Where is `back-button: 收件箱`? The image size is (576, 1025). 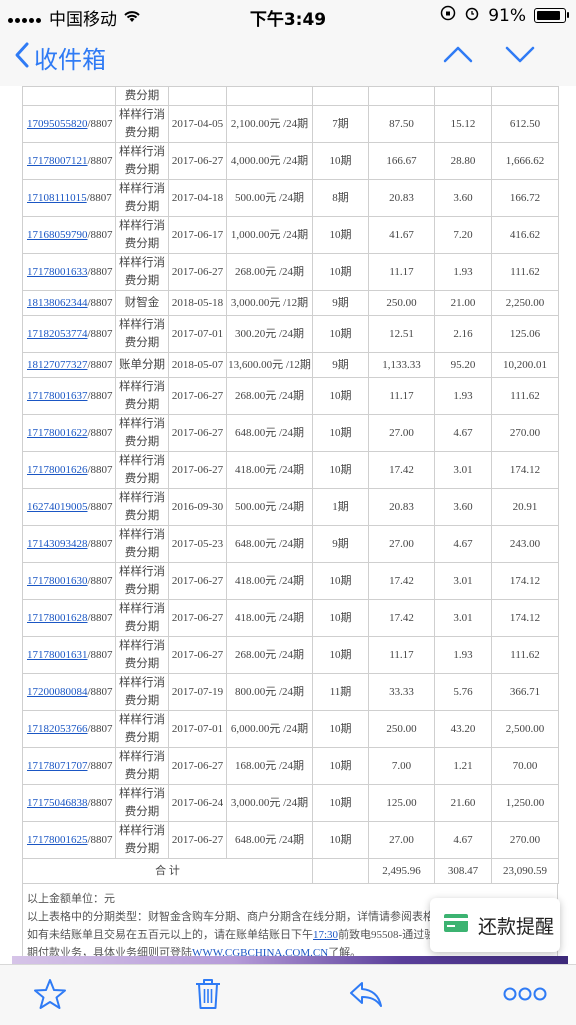 back-button: 收件箱 is located at coordinates (60, 57).